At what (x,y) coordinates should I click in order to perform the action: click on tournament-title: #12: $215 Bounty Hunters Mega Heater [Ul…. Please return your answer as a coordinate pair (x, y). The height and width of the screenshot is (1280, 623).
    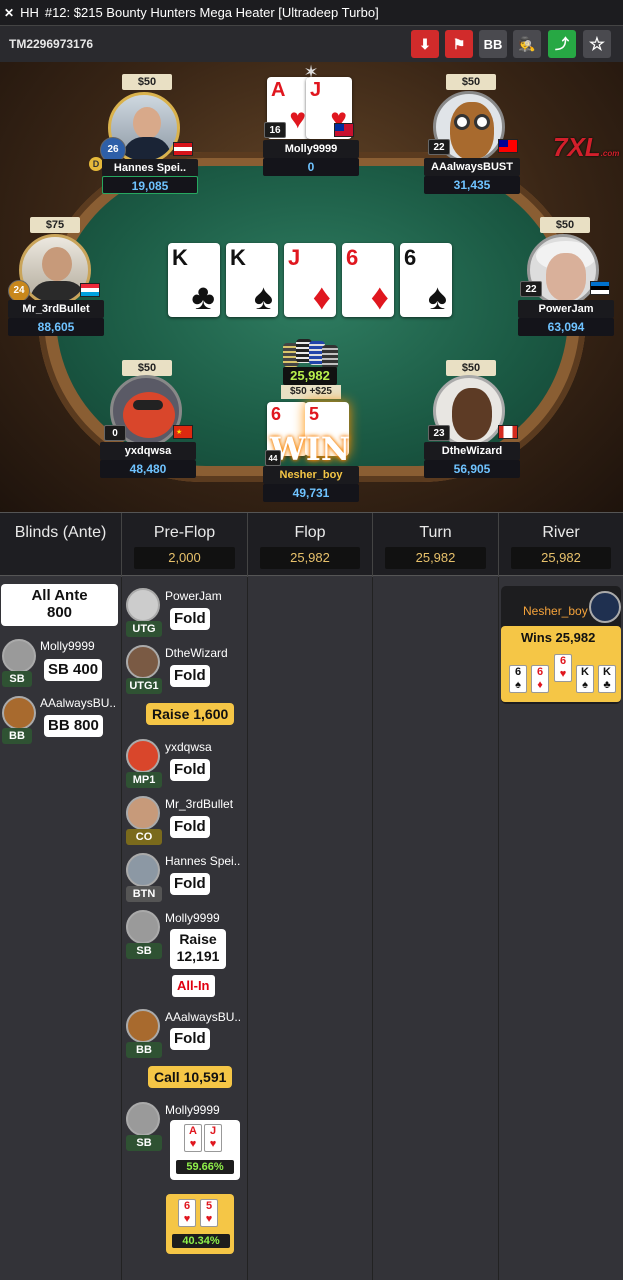
    Looking at the image, I should click on (211, 12).